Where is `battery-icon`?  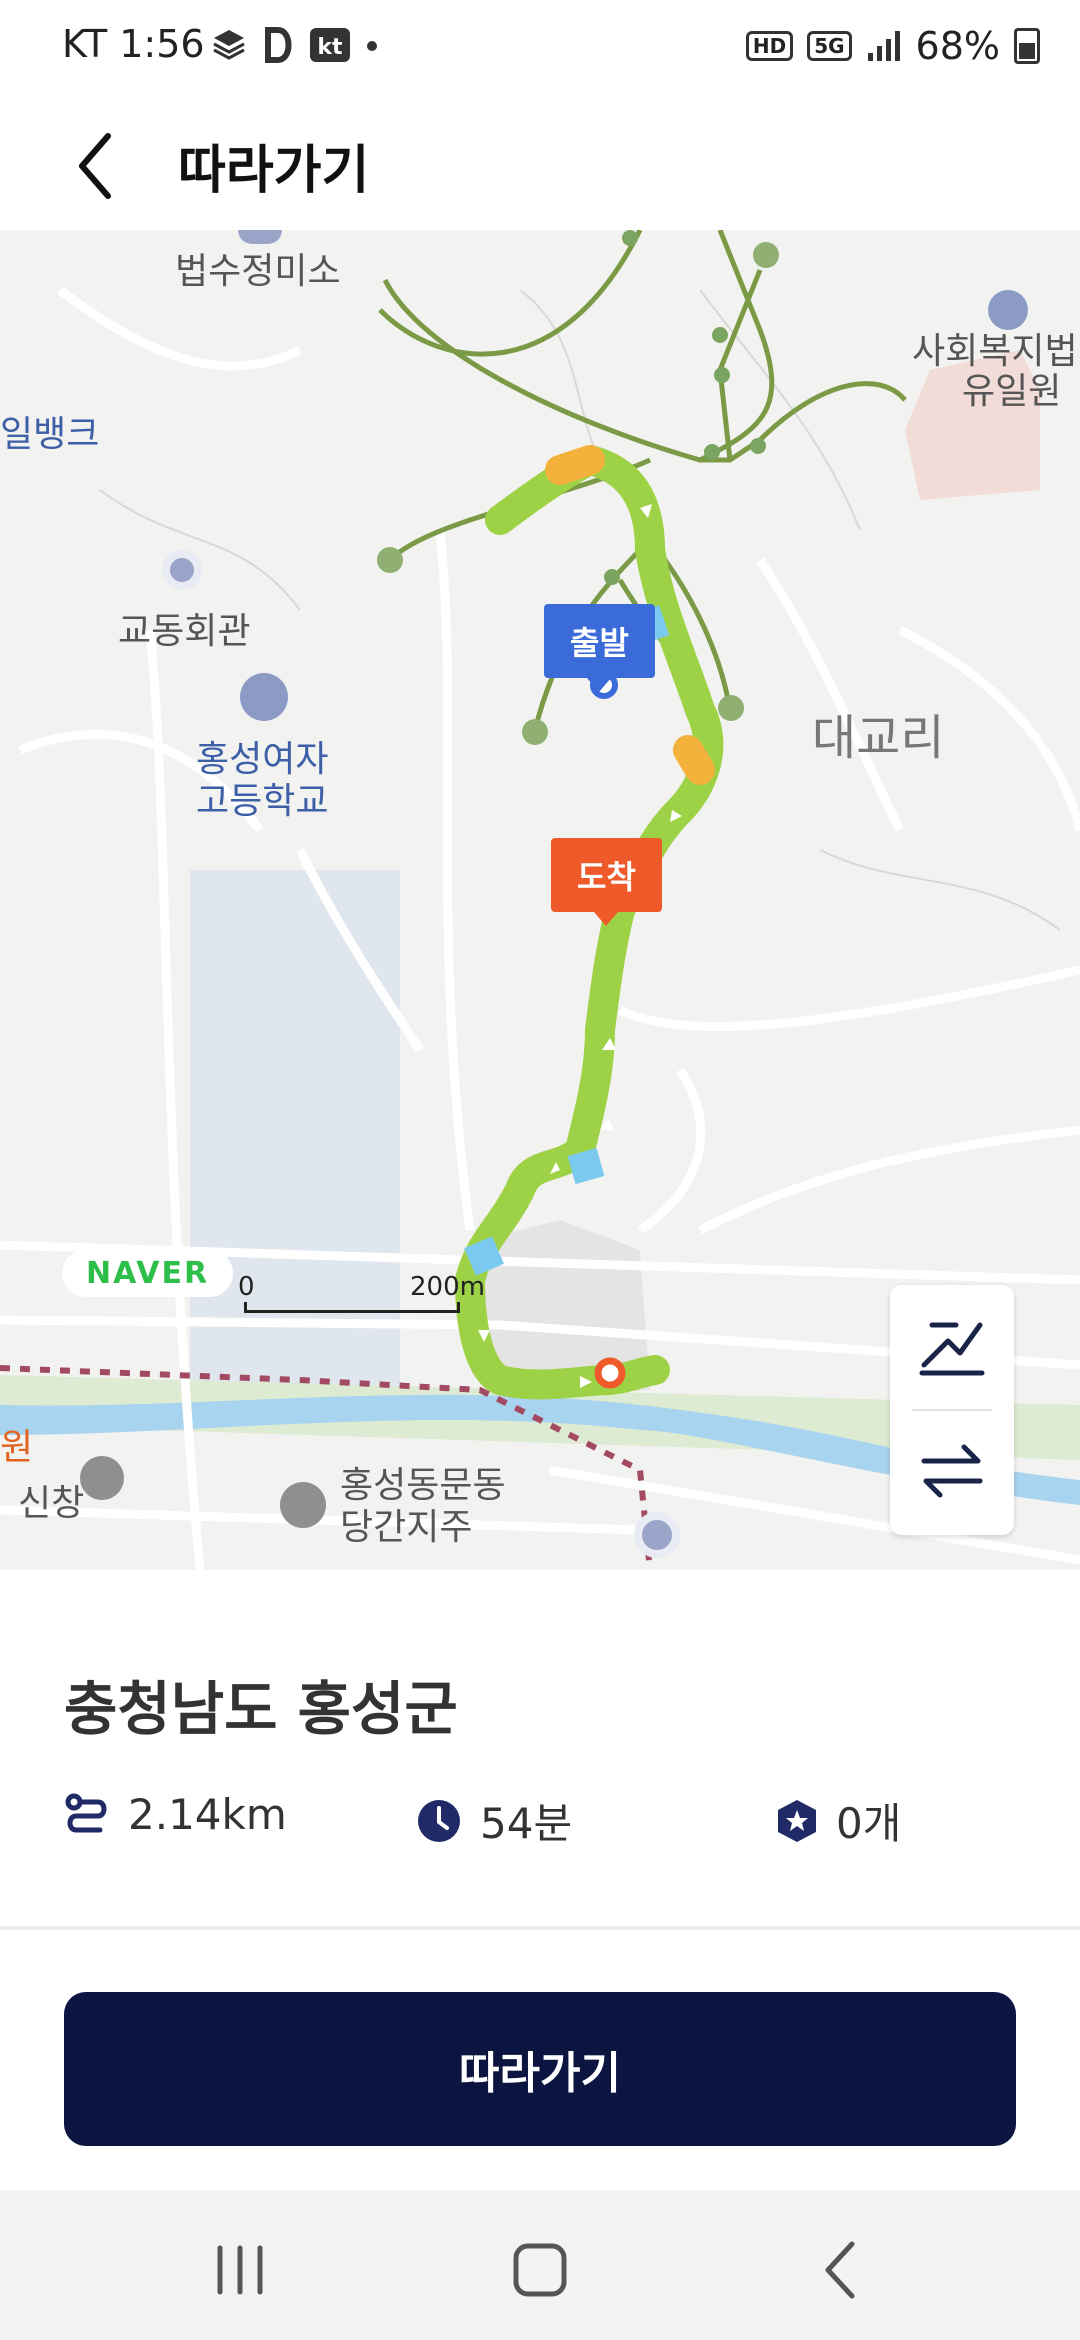
battery-icon is located at coordinates (1027, 46).